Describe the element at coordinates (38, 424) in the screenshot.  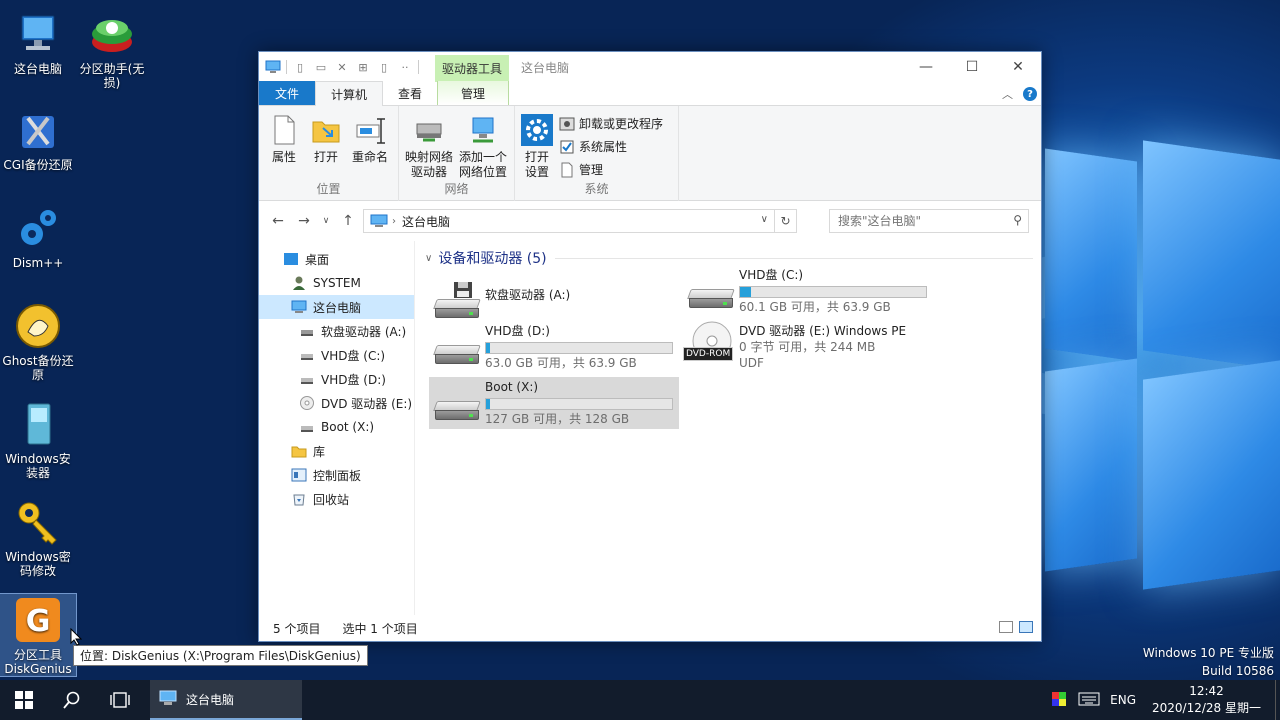
I see `installer-icon` at that location.